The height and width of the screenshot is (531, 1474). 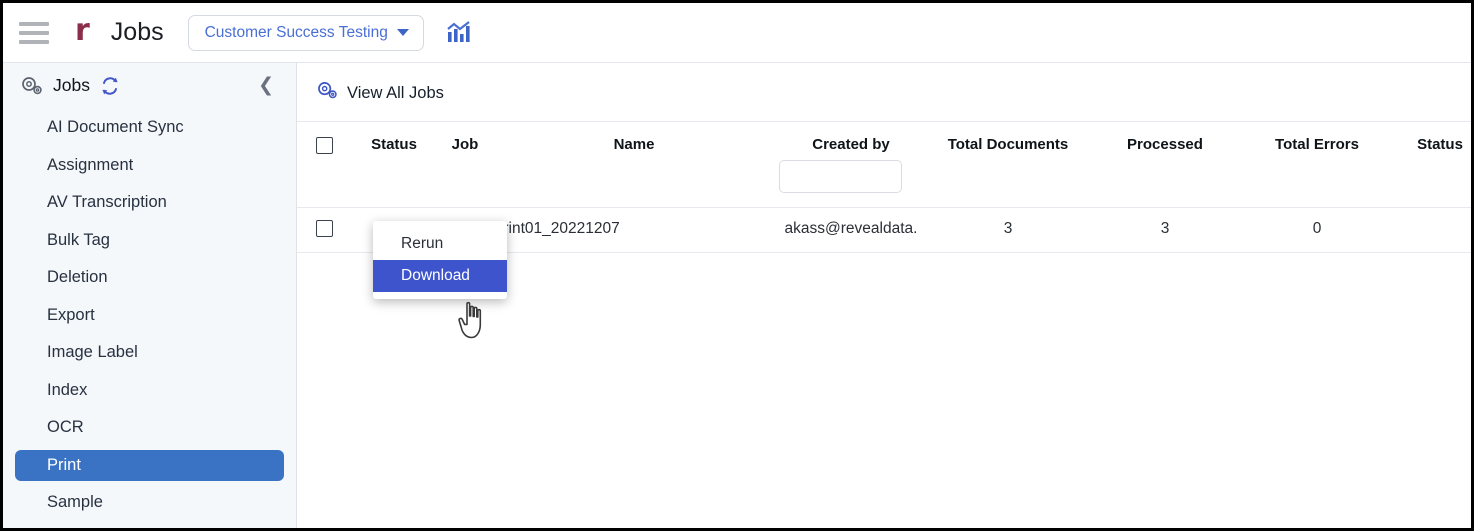 What do you see at coordinates (92, 352) in the screenshot?
I see `sidebar-item-label: Image Label` at bounding box center [92, 352].